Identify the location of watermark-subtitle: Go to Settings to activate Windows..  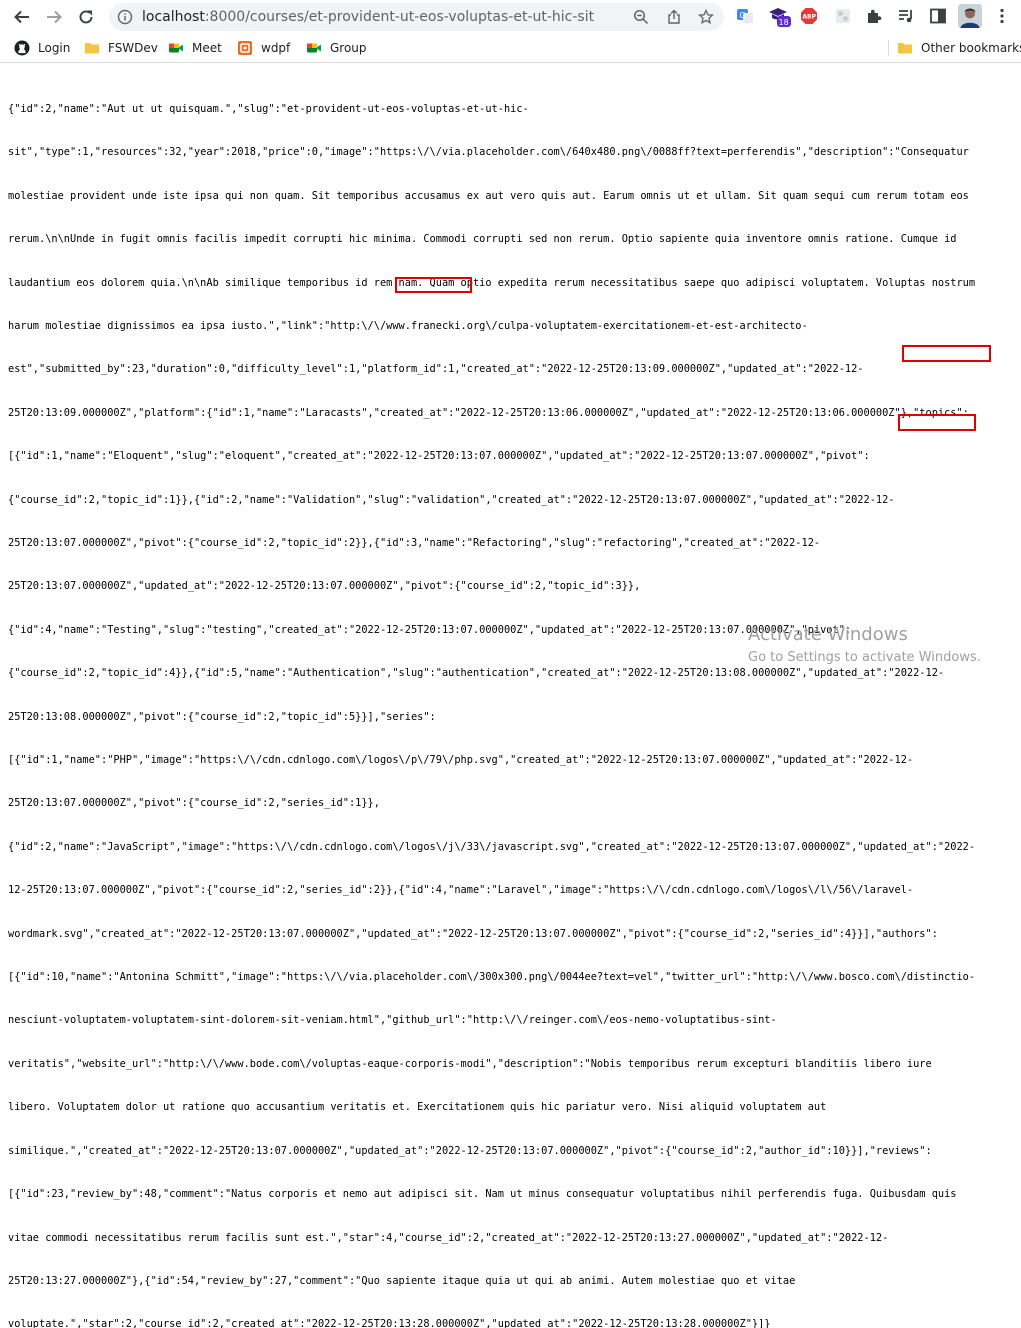
(864, 657).